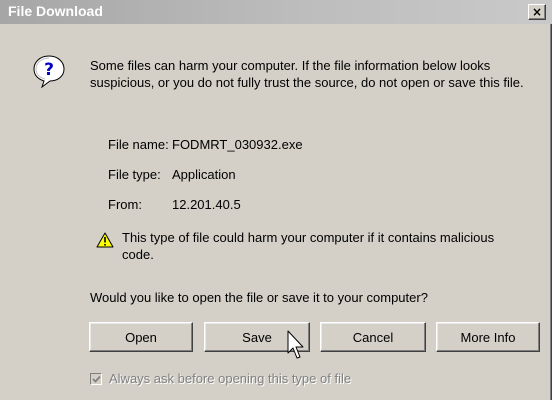 The width and height of the screenshot is (552, 400). I want to click on file-name-row: File name: FODMRT_030932.exe, so click(205, 144).